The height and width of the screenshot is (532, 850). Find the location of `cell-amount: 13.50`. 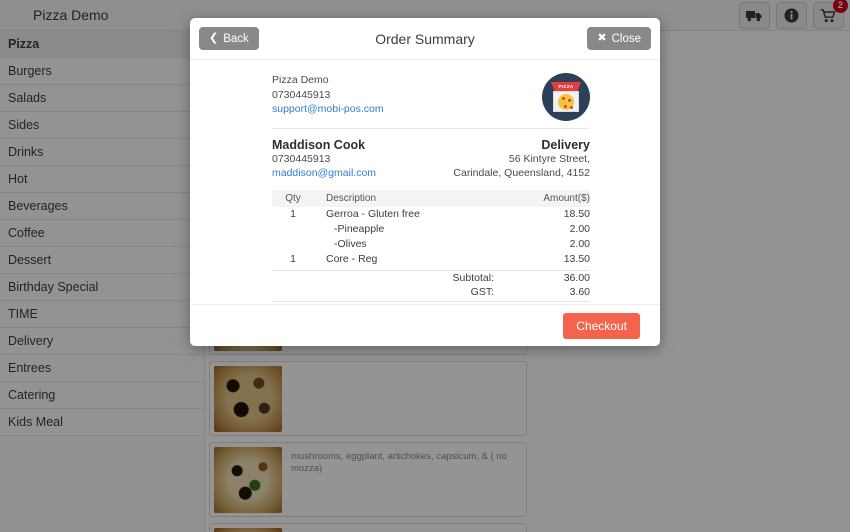

cell-amount: 13.50 is located at coordinates (576, 259).